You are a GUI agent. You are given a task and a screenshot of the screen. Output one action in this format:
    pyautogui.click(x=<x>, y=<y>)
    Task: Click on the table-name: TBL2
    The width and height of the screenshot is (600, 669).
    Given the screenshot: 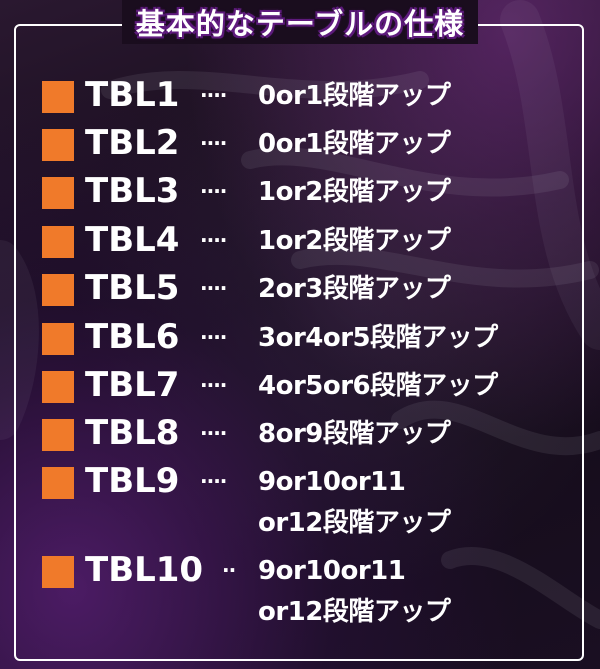 What is the action you would take?
    pyautogui.click(x=132, y=143)
    